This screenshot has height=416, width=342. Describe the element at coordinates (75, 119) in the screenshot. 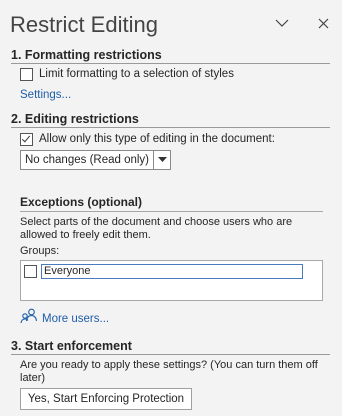

I see `editing-restrictions-heading: 2. Editing restrictions` at that location.